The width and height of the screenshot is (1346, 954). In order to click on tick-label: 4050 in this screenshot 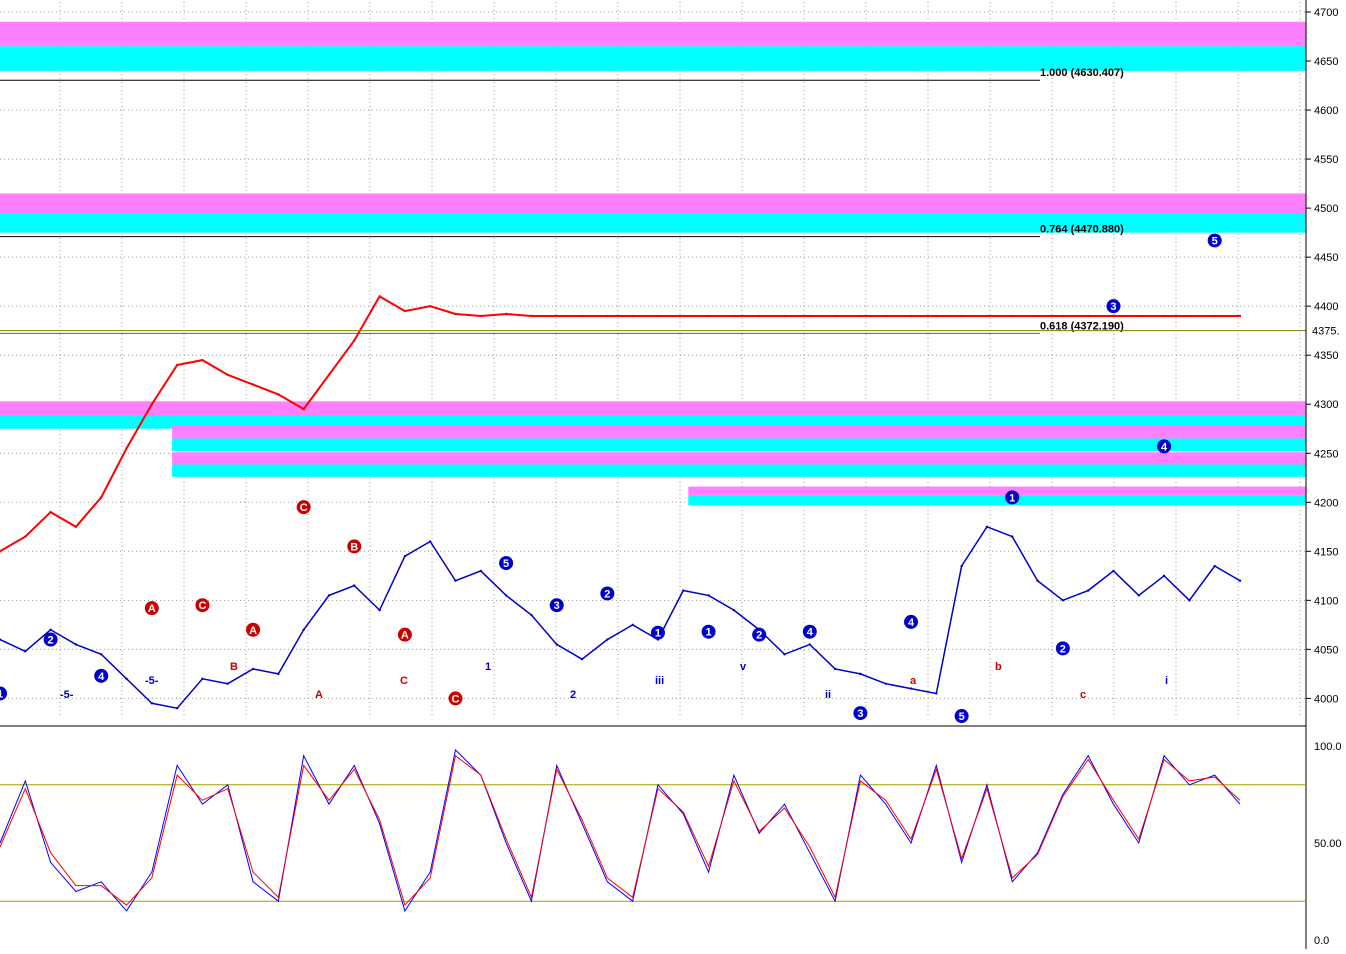, I will do `click(1326, 650)`.